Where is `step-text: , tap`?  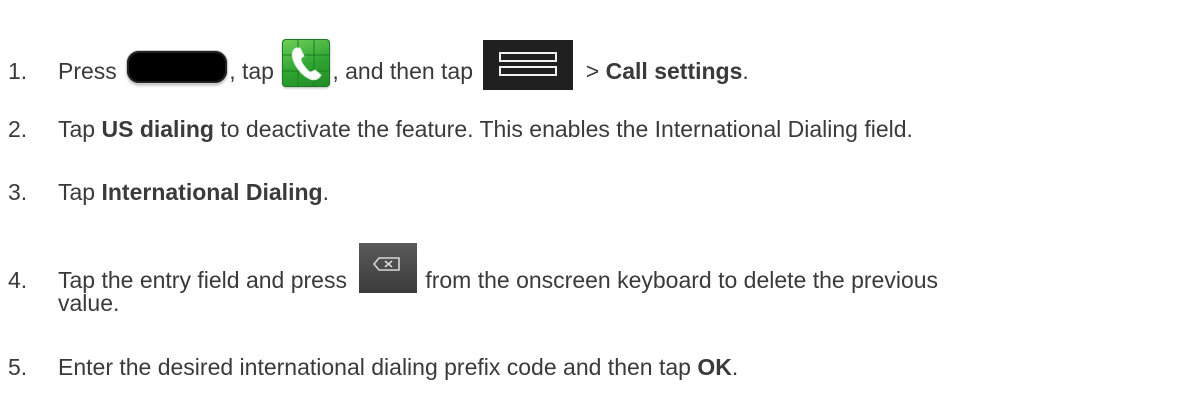
step-text: , tap is located at coordinates (251, 71).